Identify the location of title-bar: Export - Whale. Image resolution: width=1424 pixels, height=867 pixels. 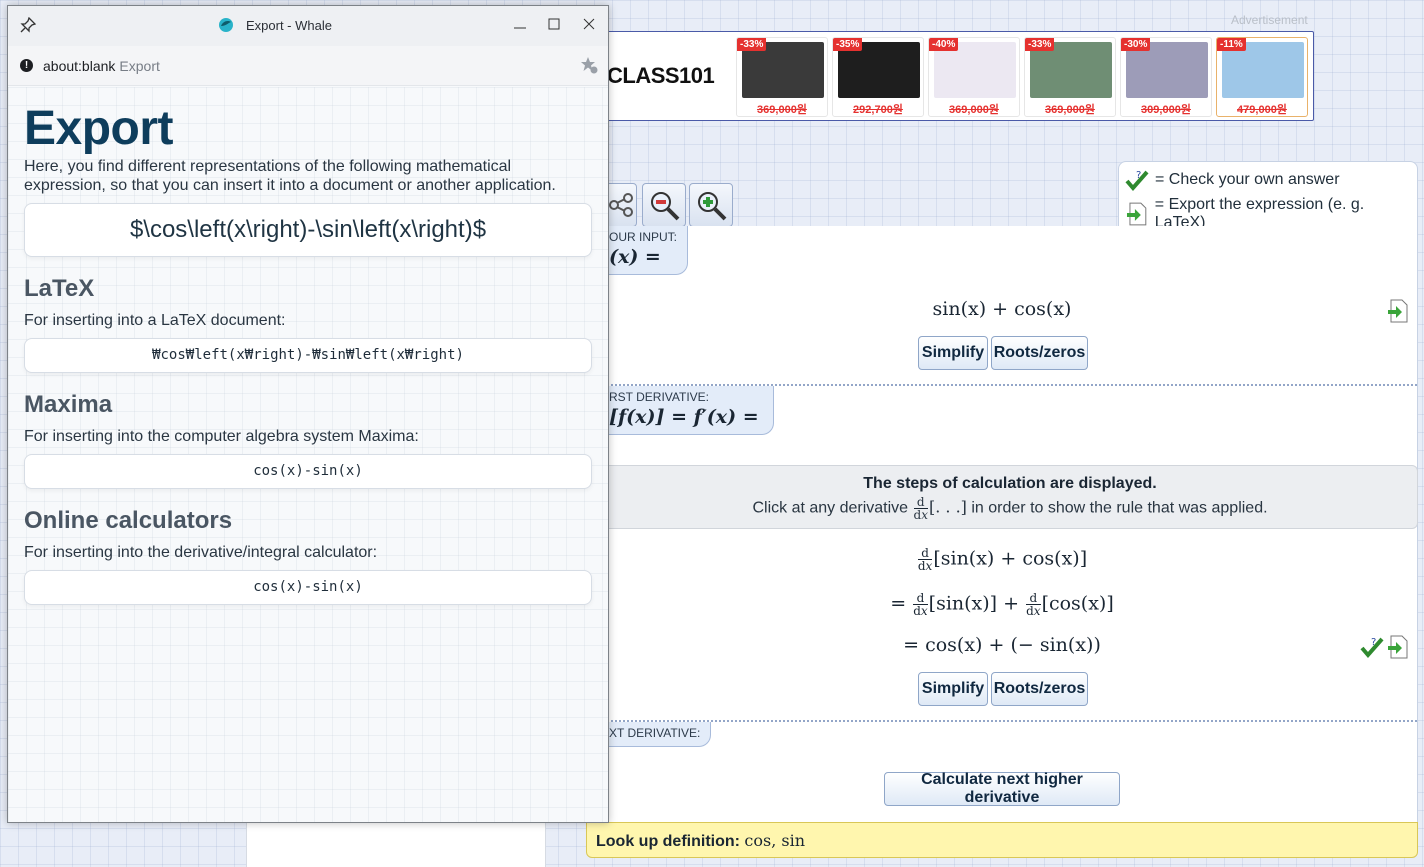
(308, 26).